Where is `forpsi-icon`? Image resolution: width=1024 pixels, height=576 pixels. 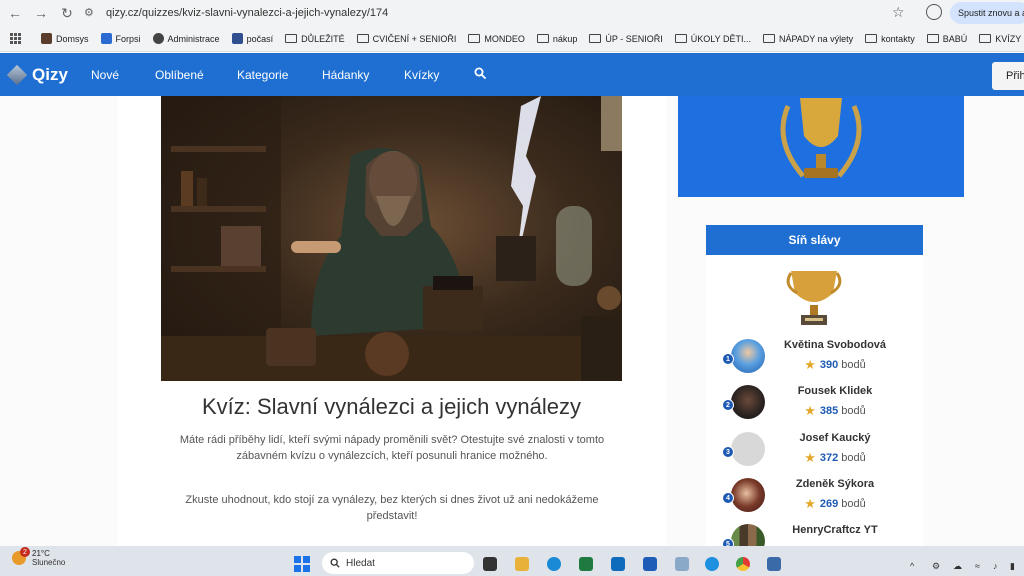
forpsi-icon is located at coordinates (106, 38).